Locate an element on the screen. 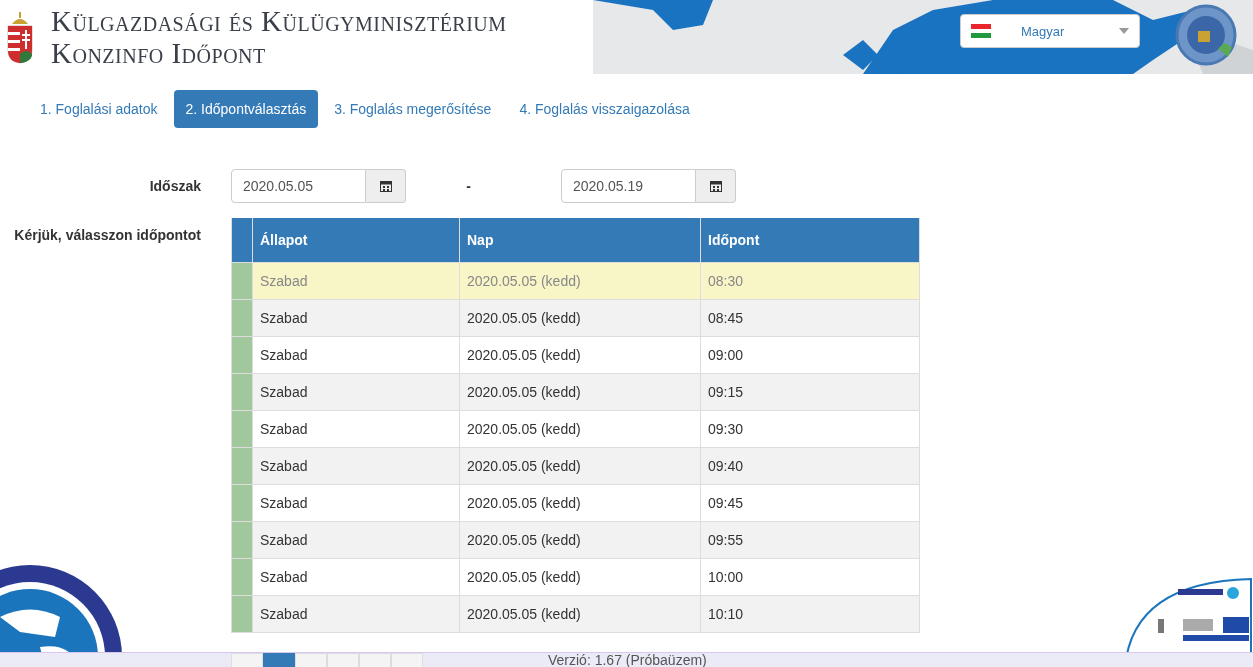  site-subtitle: Konzinfo Időpont is located at coordinates (159, 53).